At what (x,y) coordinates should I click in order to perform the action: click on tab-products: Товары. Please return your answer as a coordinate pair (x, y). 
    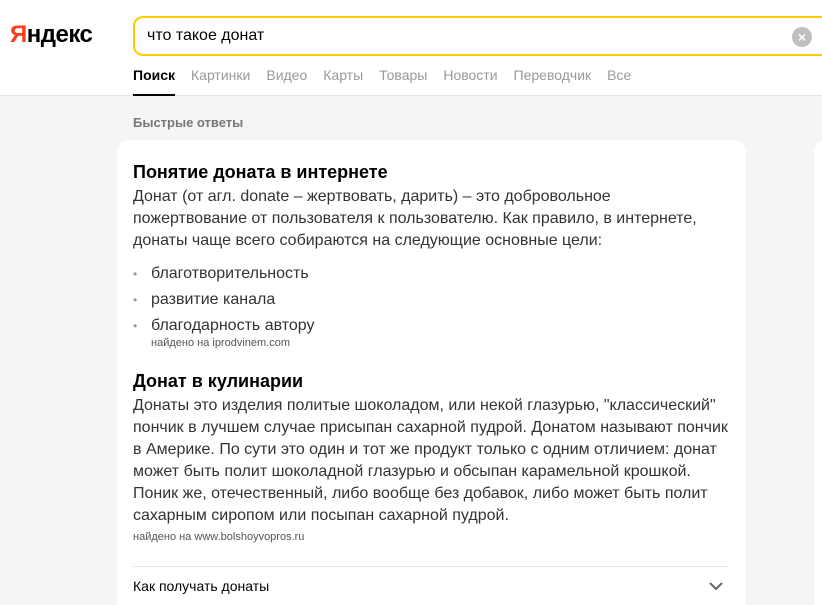
    Looking at the image, I should click on (403, 81).